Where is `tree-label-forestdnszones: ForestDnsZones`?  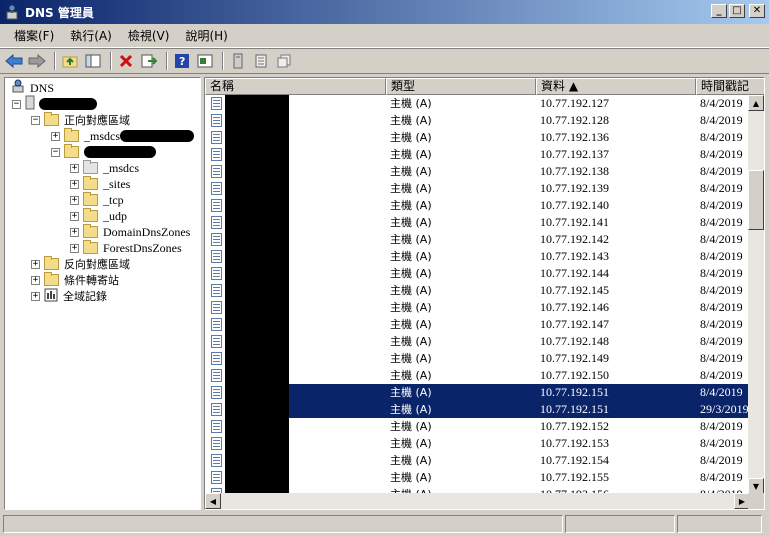
tree-label-forestdnszones: ForestDnsZones is located at coordinates (142, 247).